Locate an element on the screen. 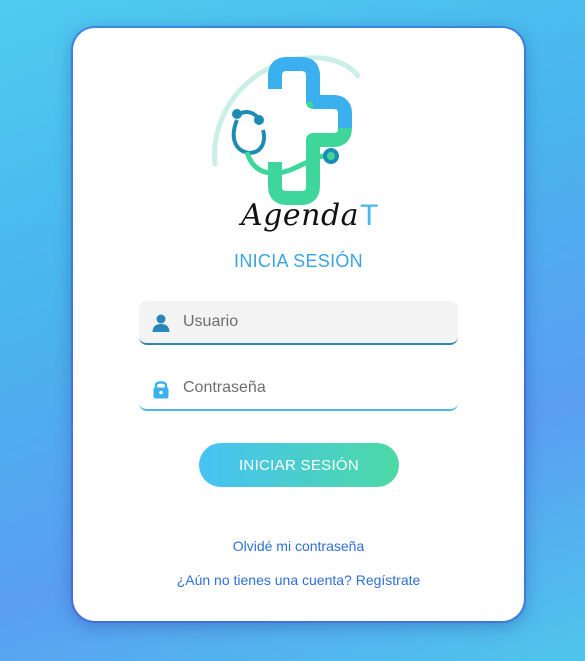 This screenshot has height=661, width=585. register-link: ¿Aún no tienes una cuenta? Regístrate is located at coordinates (298, 580).